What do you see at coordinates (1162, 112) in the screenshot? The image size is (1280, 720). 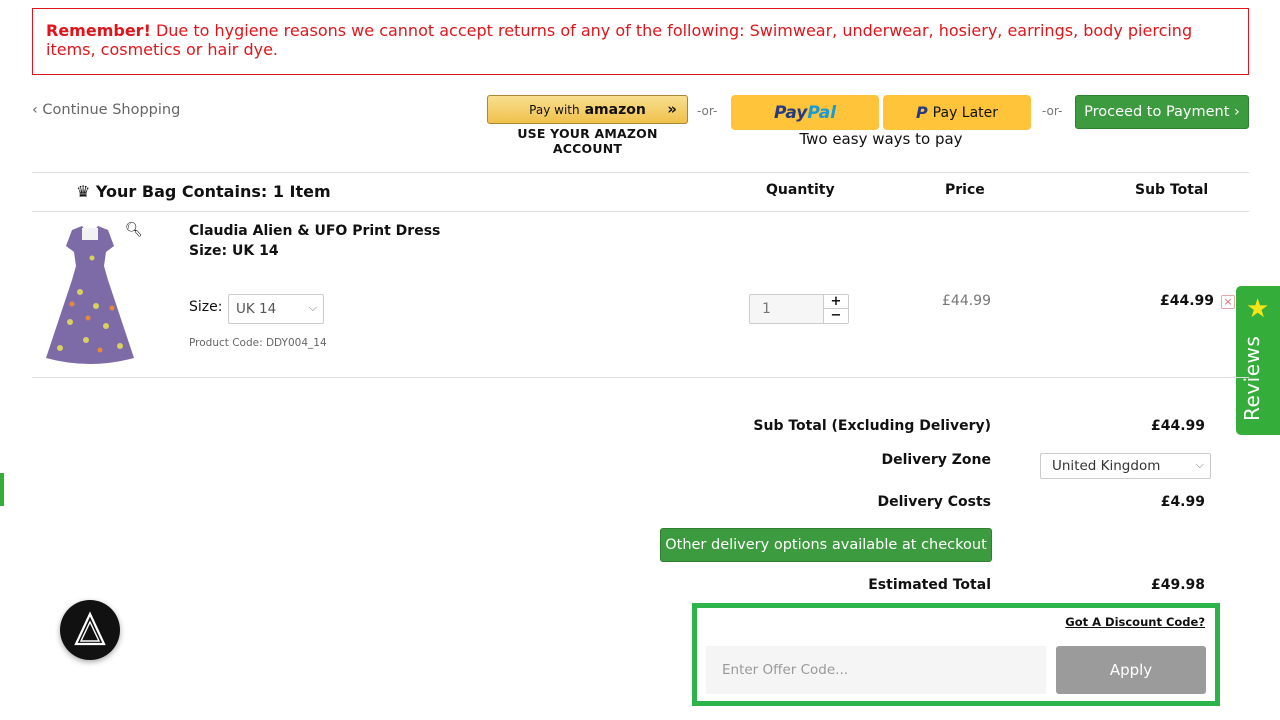 I see `proceed-to-payment-button: Proceed to Payment ›` at bounding box center [1162, 112].